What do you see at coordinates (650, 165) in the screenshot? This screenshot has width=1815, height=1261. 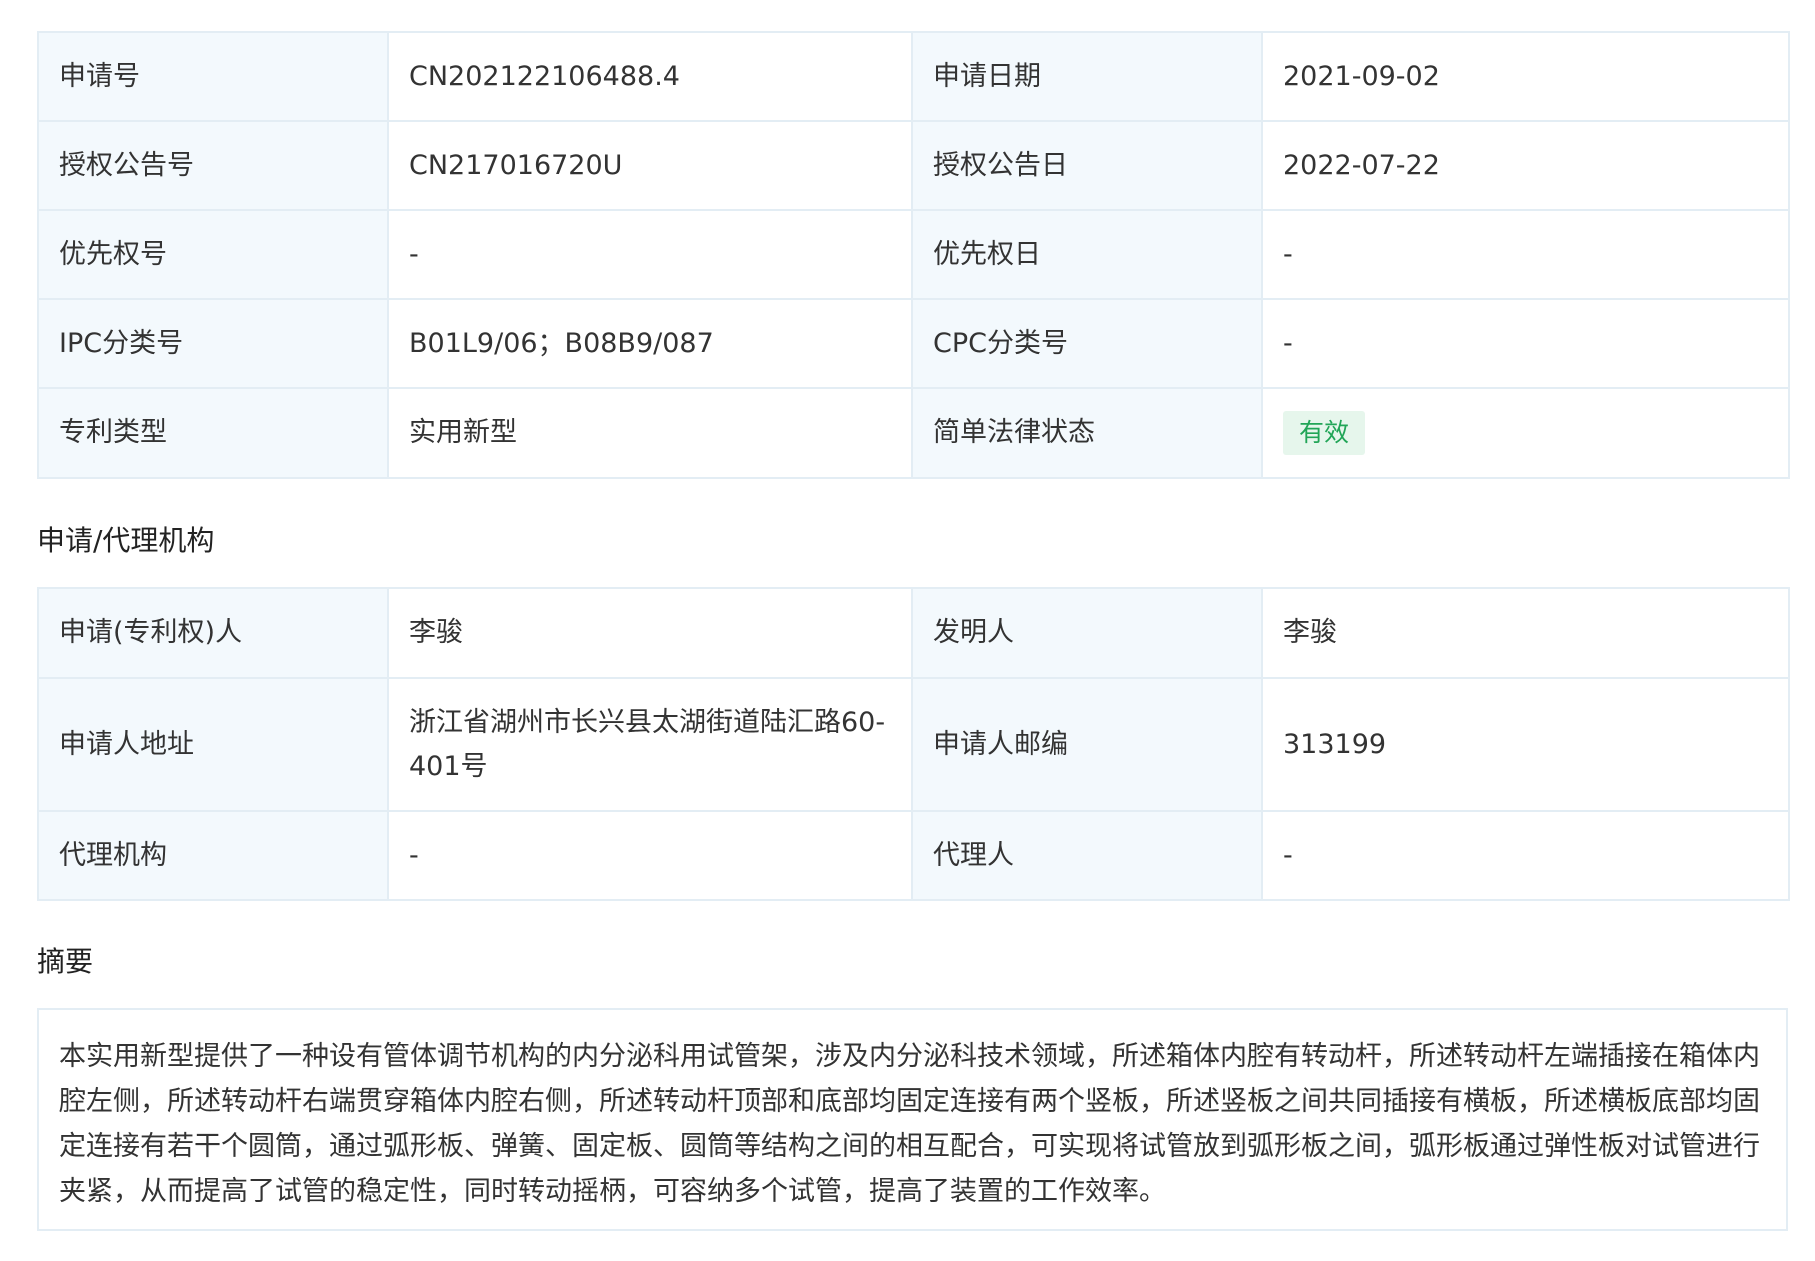 I see `grant-pub-no-value: CN217016720U` at bounding box center [650, 165].